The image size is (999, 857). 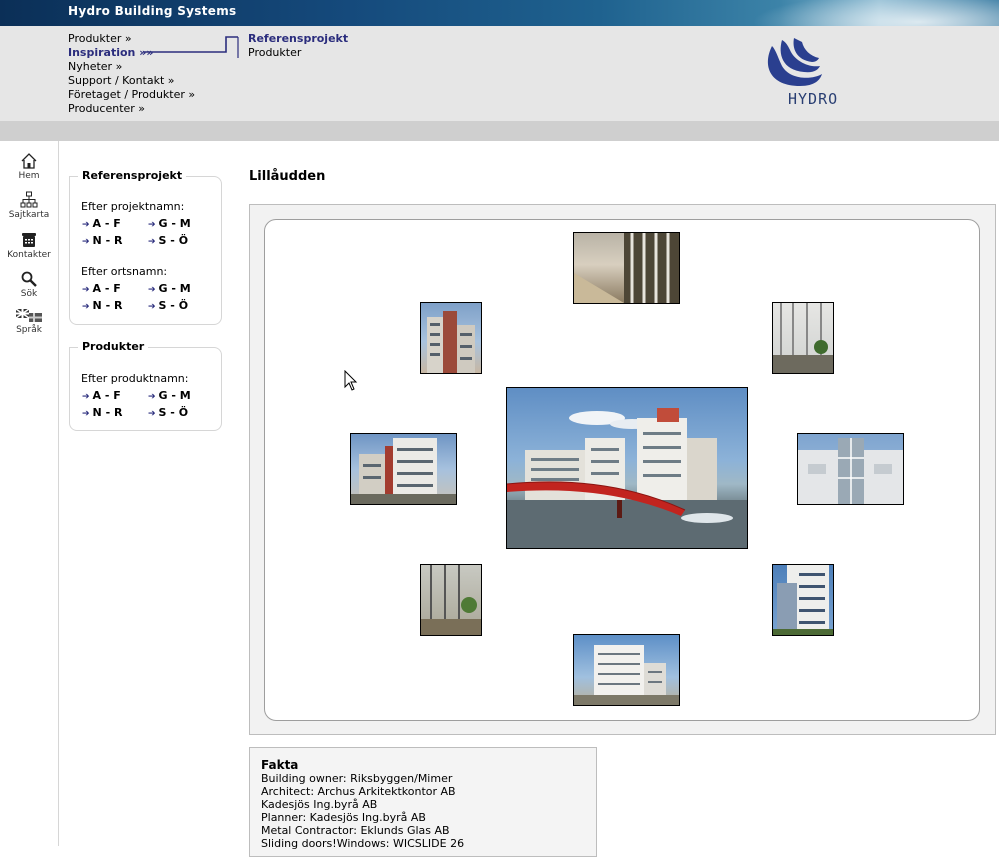 What do you see at coordinates (869, 13) in the screenshot?
I see `wave-decoration` at bounding box center [869, 13].